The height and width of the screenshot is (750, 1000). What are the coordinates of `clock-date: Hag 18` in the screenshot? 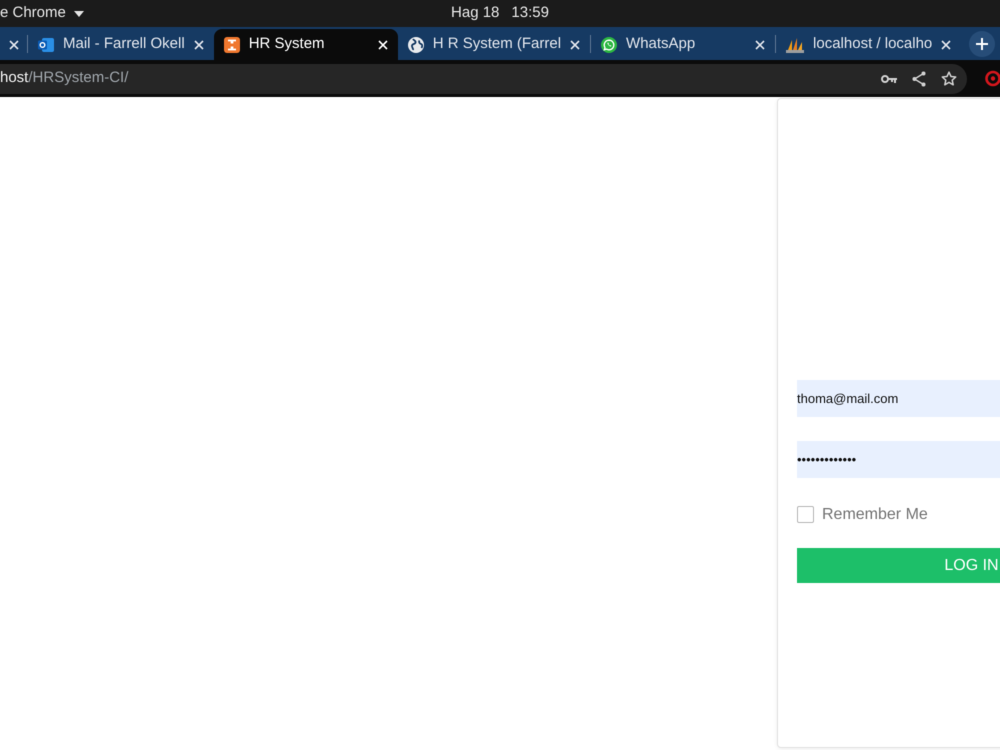 It's located at (475, 13).